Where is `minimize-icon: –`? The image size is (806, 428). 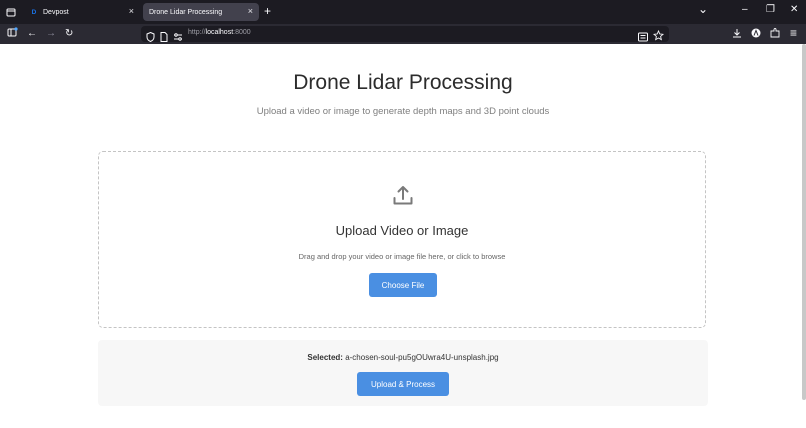 minimize-icon: – is located at coordinates (745, 9).